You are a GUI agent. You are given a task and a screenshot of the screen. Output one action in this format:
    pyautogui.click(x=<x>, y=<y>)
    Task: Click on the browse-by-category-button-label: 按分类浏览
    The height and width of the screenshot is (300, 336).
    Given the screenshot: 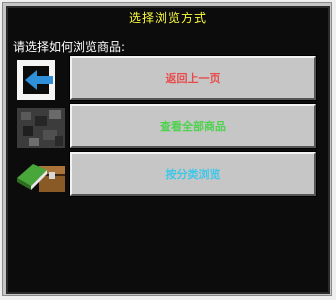 What is the action you would take?
    pyautogui.click(x=193, y=175)
    